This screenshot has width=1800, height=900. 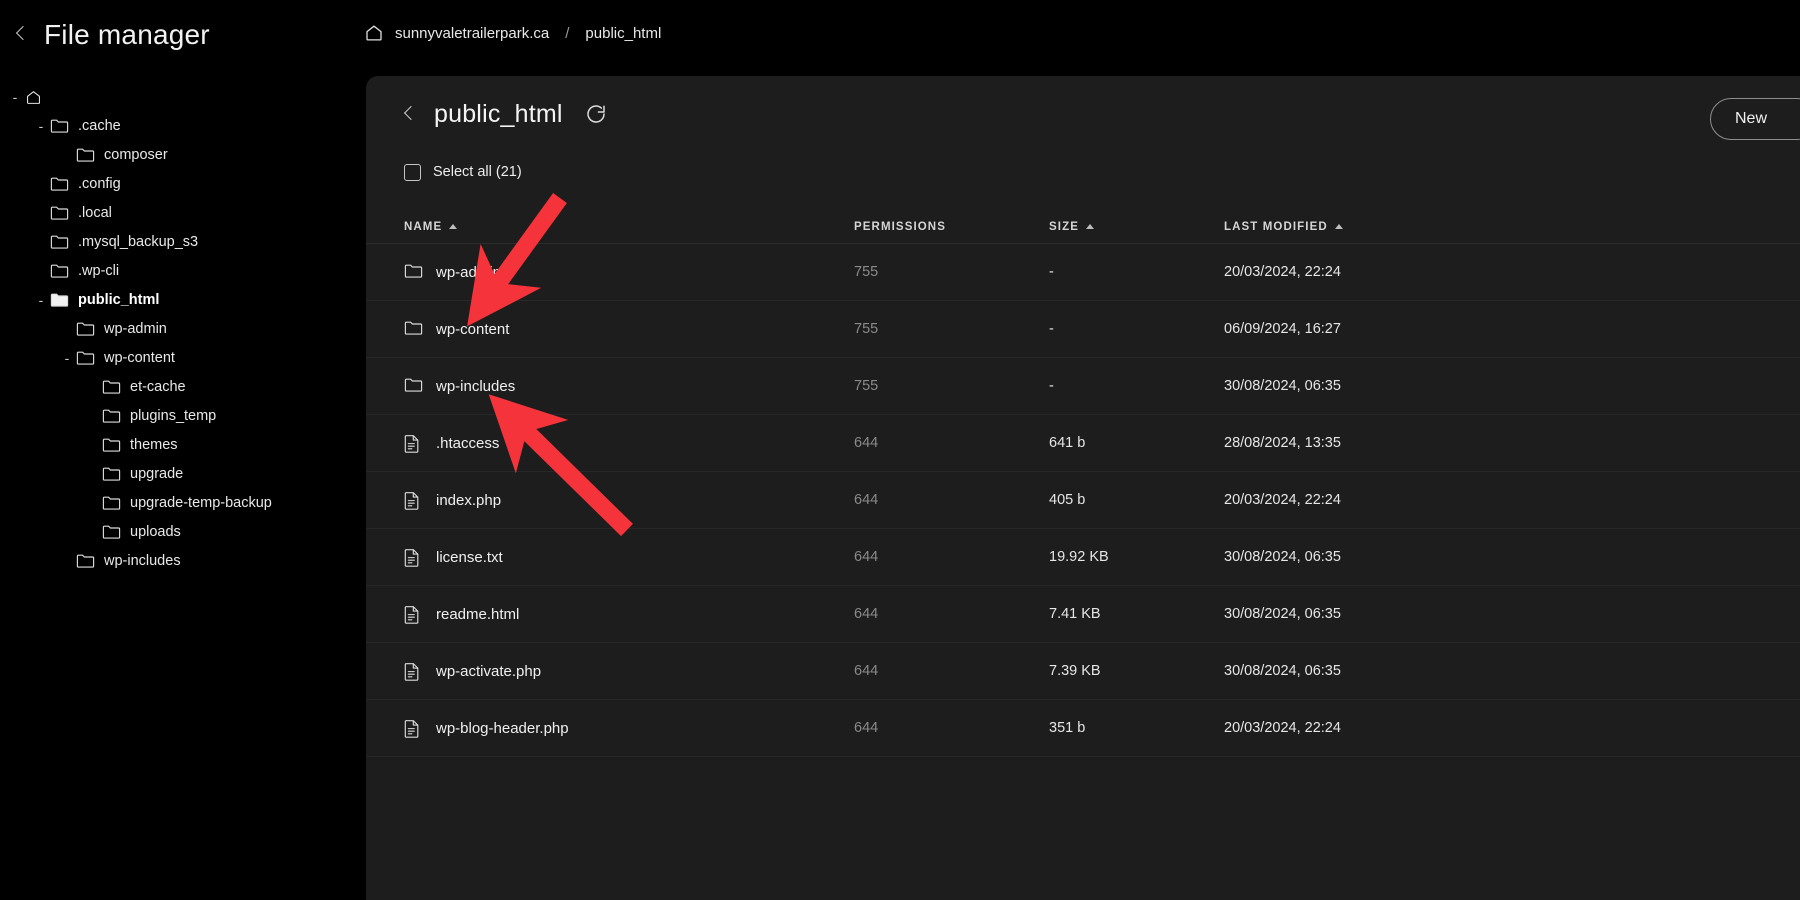 What do you see at coordinates (183, 96) in the screenshot?
I see `sidebar-item-home: -` at bounding box center [183, 96].